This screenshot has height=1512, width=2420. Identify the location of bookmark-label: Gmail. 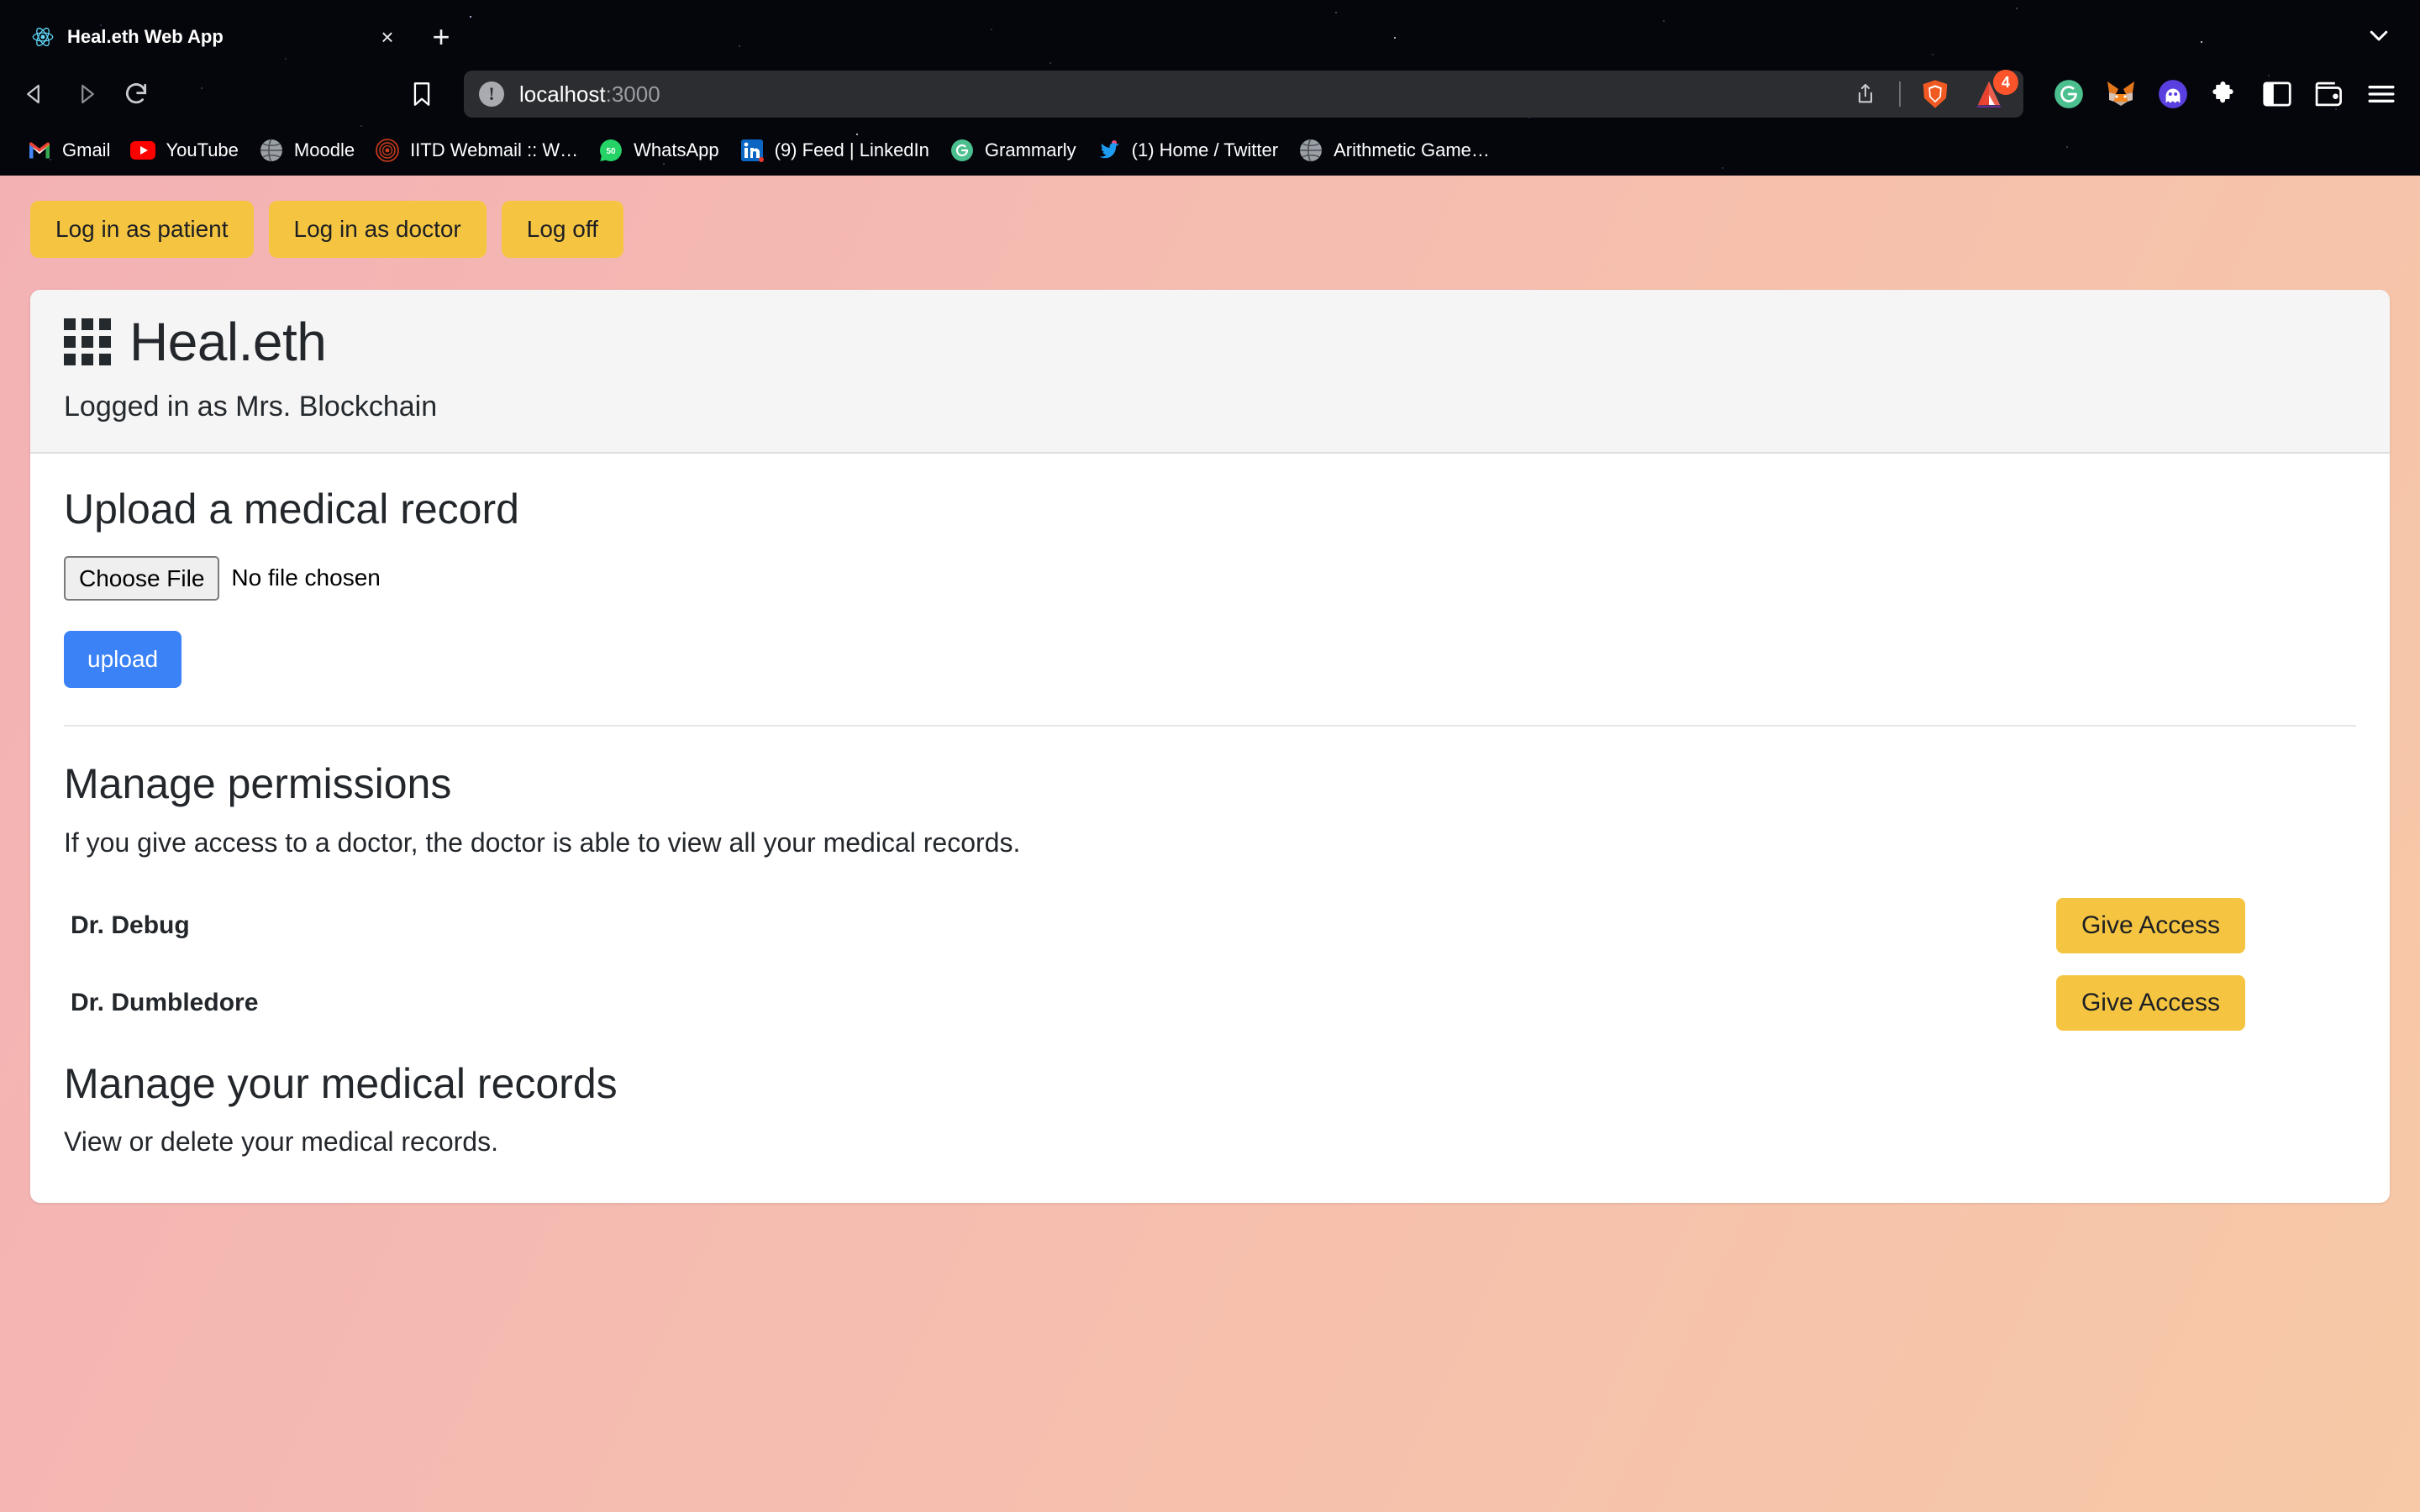
(86, 149).